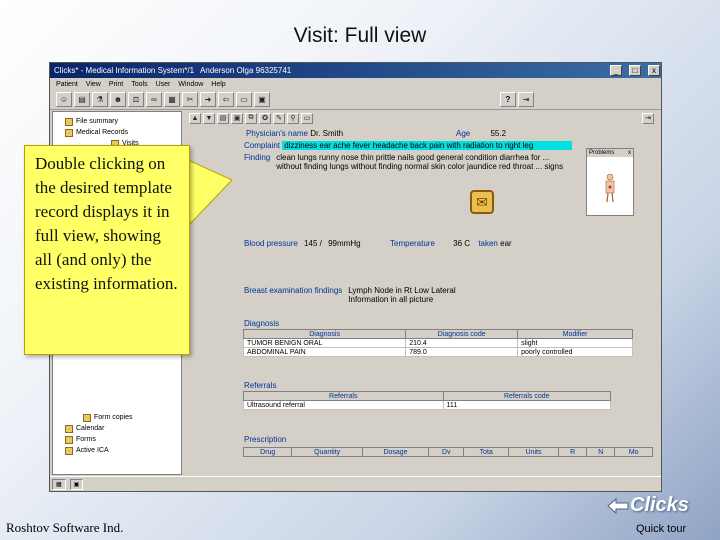 The width and height of the screenshot is (720, 540). I want to click on blank-icon: ▭, so click(307, 118).